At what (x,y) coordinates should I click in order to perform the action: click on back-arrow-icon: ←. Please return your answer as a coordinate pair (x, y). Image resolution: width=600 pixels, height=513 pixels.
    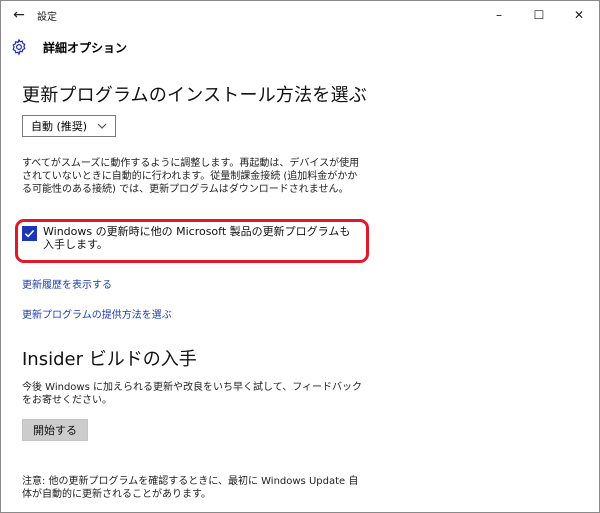
    Looking at the image, I should click on (19, 15).